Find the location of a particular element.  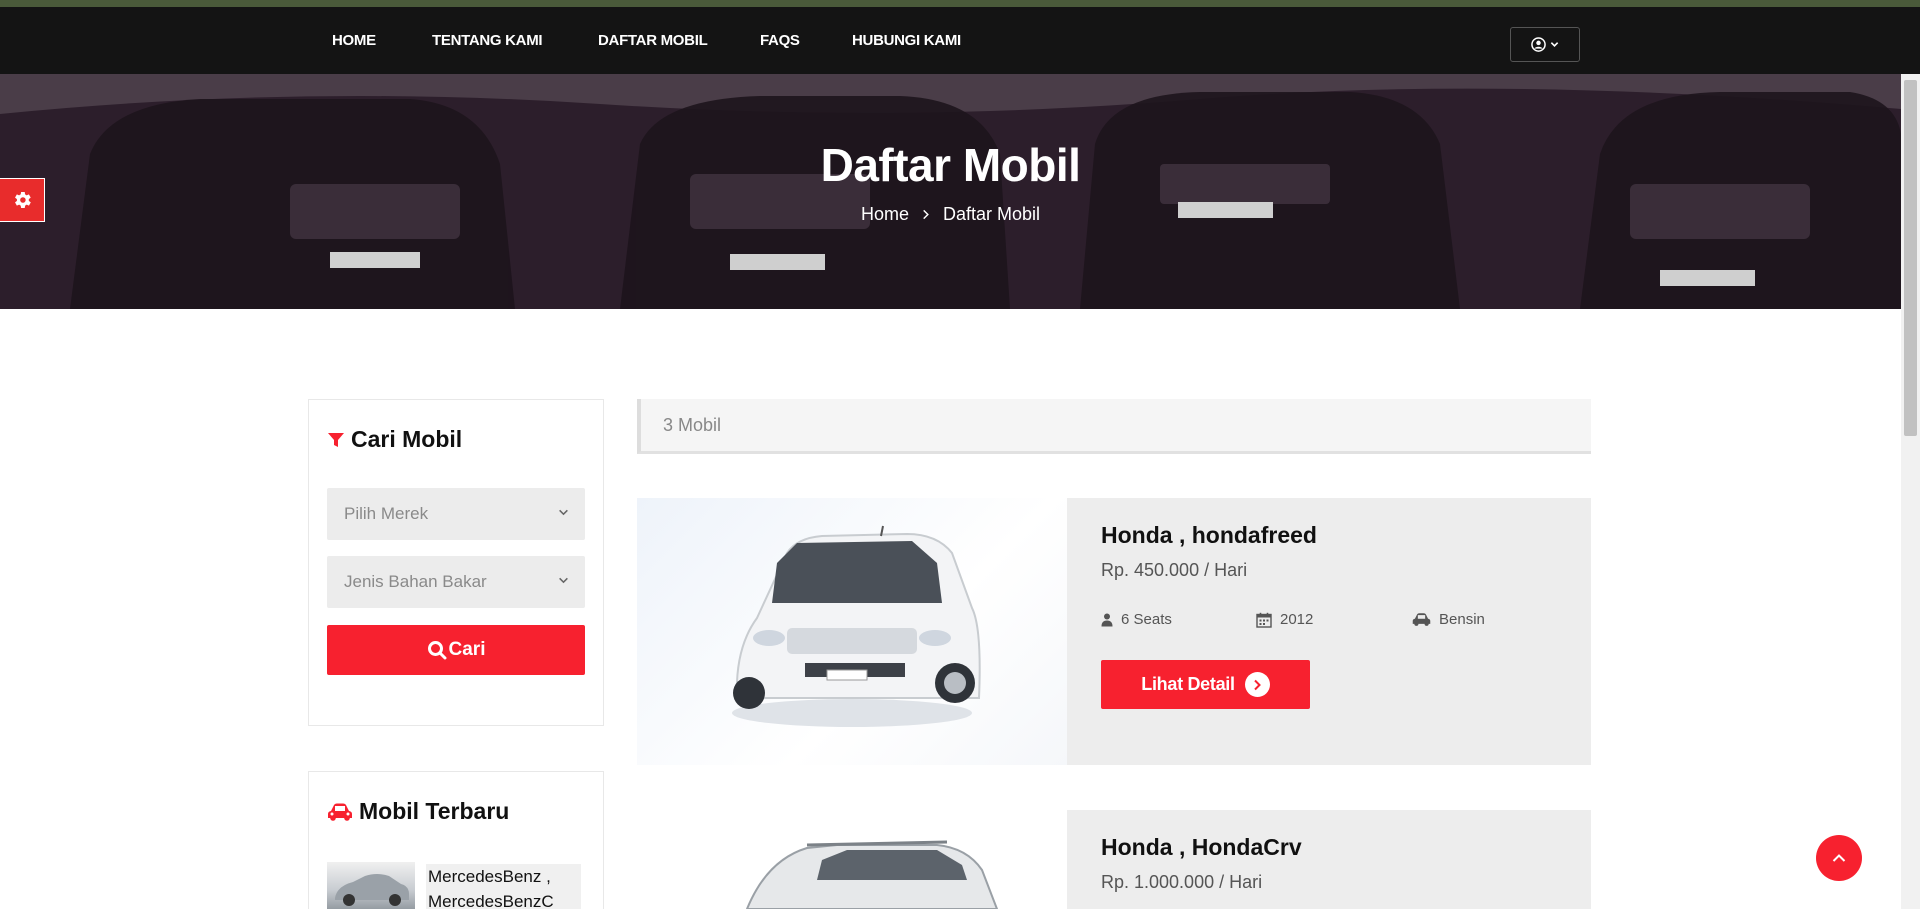

gear-icon is located at coordinates (23, 200).